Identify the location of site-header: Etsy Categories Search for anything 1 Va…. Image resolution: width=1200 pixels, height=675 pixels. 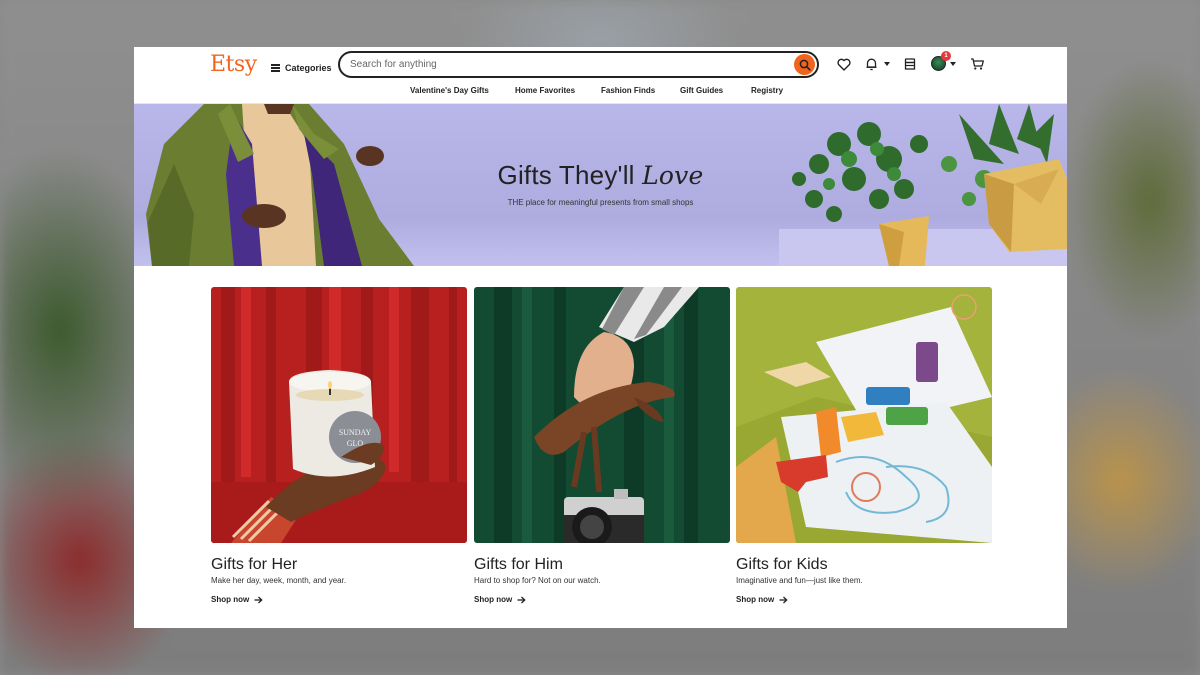
(600, 75).